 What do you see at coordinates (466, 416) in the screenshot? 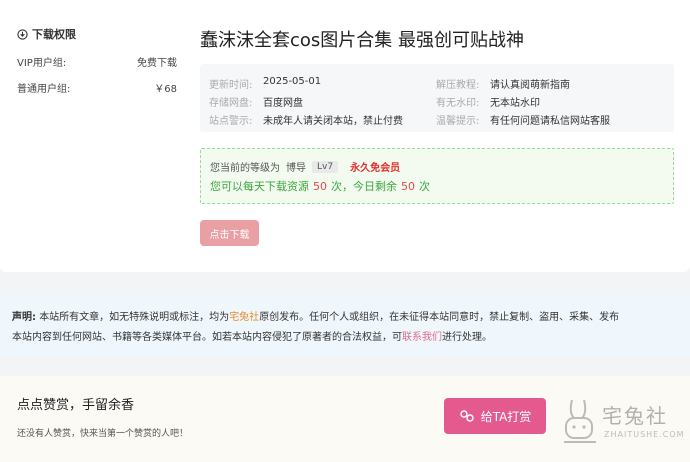
I see `reward-icon` at bounding box center [466, 416].